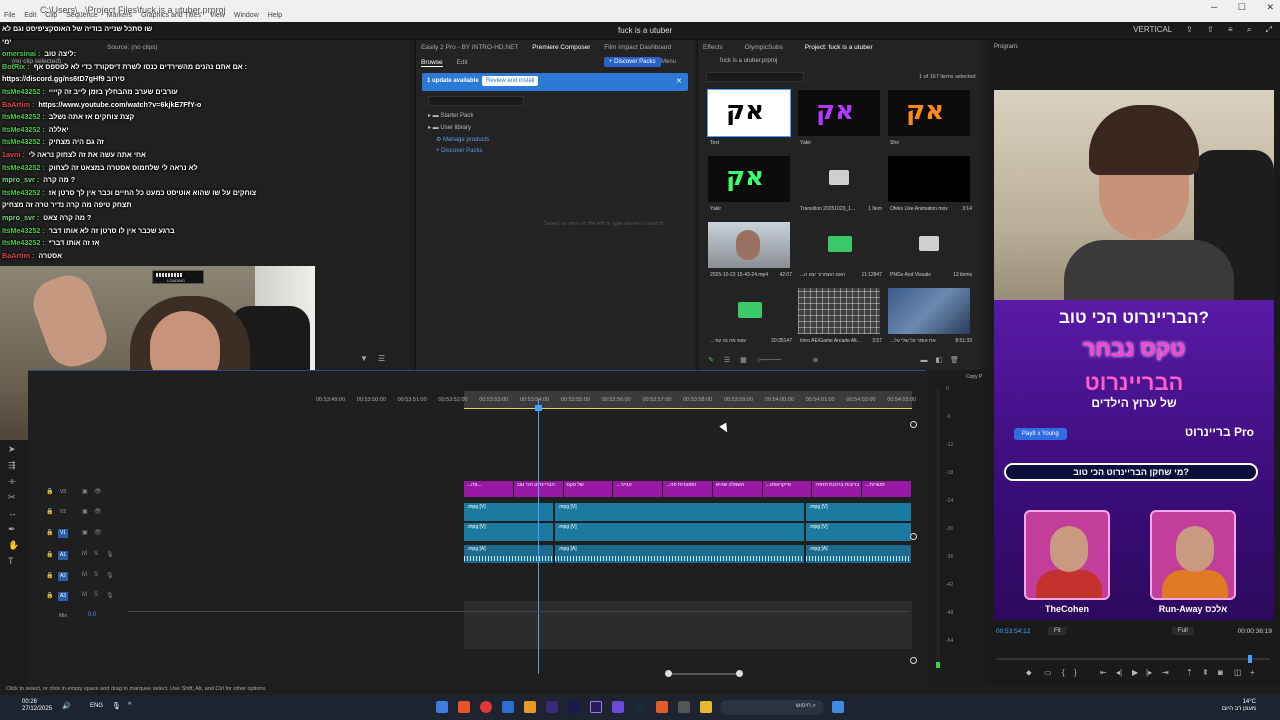  Describe the element at coordinates (1250, 659) in the screenshot. I see `program-playhead` at that location.